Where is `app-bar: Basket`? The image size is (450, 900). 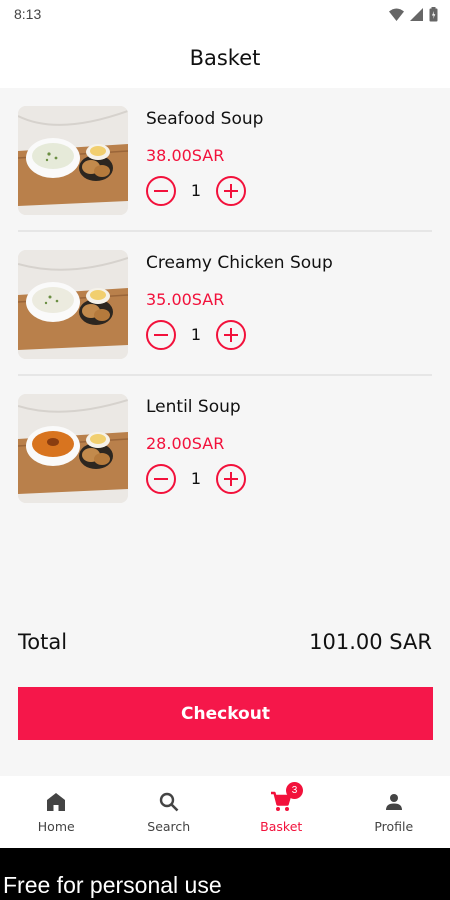 app-bar: Basket is located at coordinates (225, 59).